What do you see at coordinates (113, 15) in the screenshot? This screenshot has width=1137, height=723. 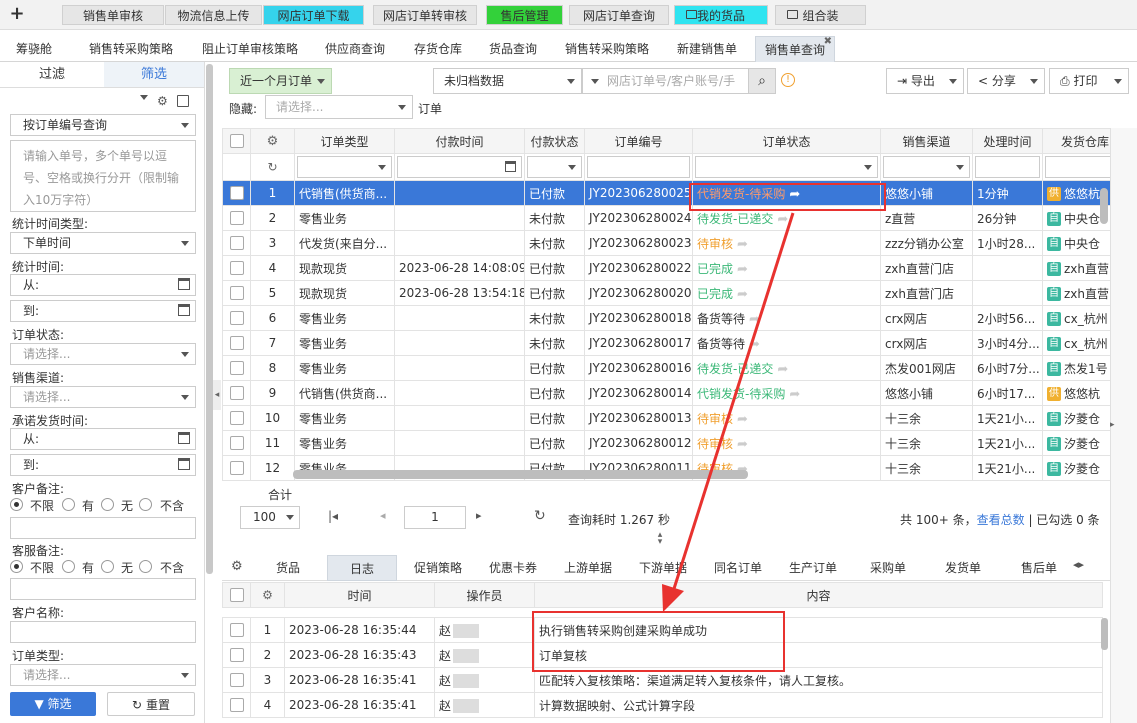 I see `top-tab-1: 销售单审核` at bounding box center [113, 15].